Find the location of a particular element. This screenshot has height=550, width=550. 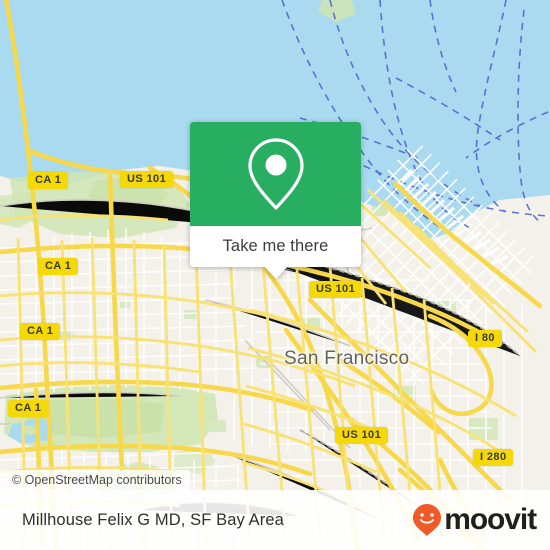

map-callout-popup: Take me there is located at coordinates (275, 200).